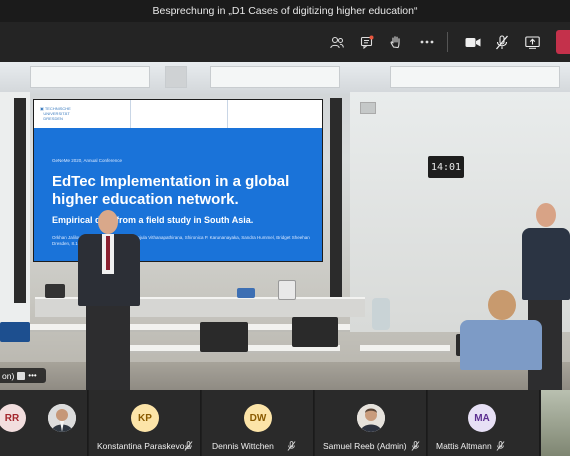  What do you see at coordinates (285, 42) in the screenshot?
I see `meeting-toolbar` at bounding box center [285, 42].